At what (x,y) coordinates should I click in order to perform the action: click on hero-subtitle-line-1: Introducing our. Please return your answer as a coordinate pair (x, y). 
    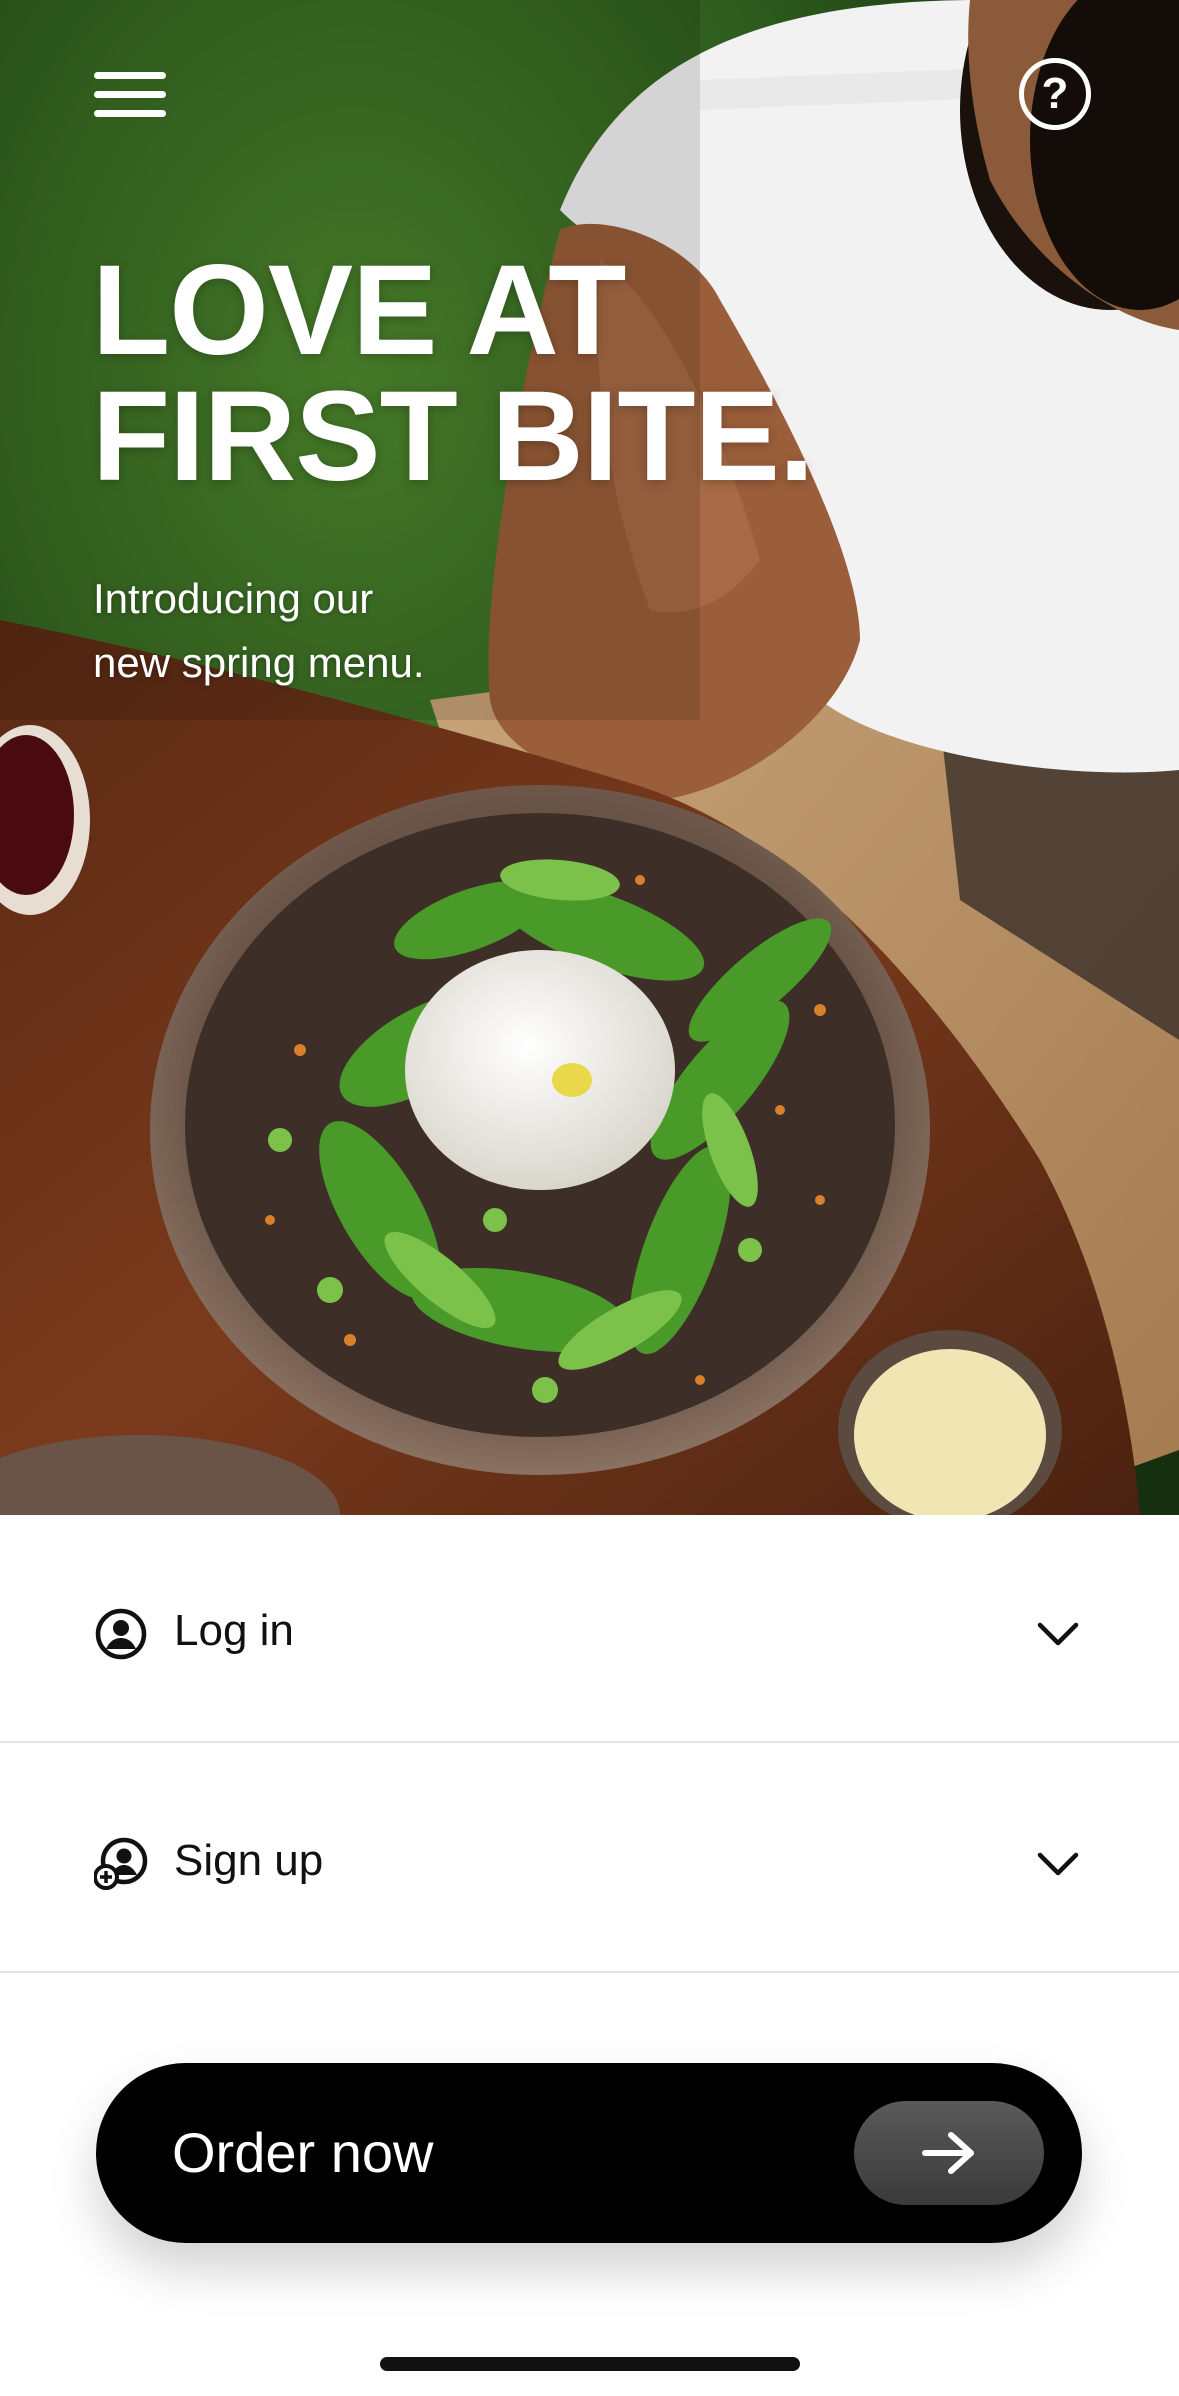
    Looking at the image, I should click on (233, 598).